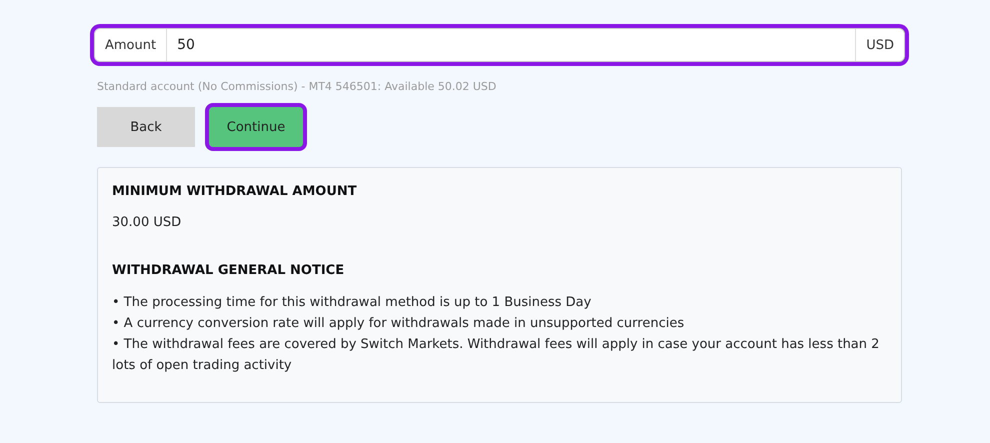 Image resolution: width=990 pixels, height=443 pixels. Describe the element at coordinates (496, 355) in the screenshot. I see `notice-item: • The withdrawal fees are covered by Switch Markets. Withdrawal fees will apply in case your account has less than 2 lots of open trading activity` at that location.